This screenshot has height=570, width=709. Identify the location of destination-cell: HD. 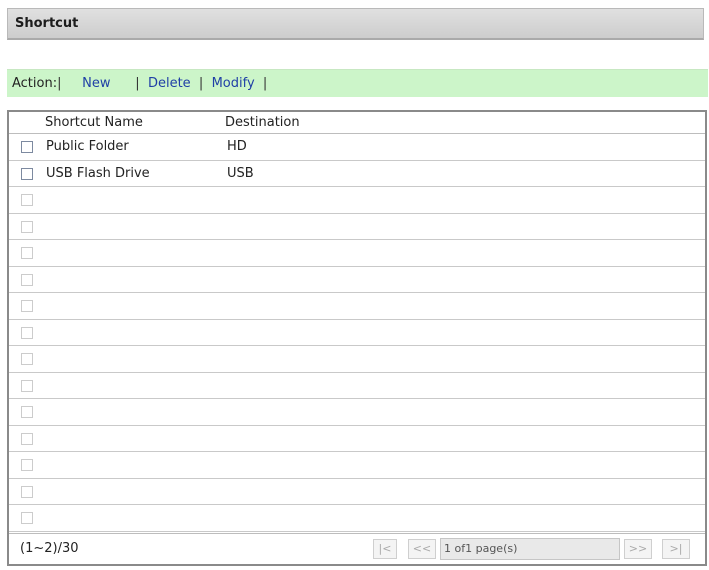
(237, 146).